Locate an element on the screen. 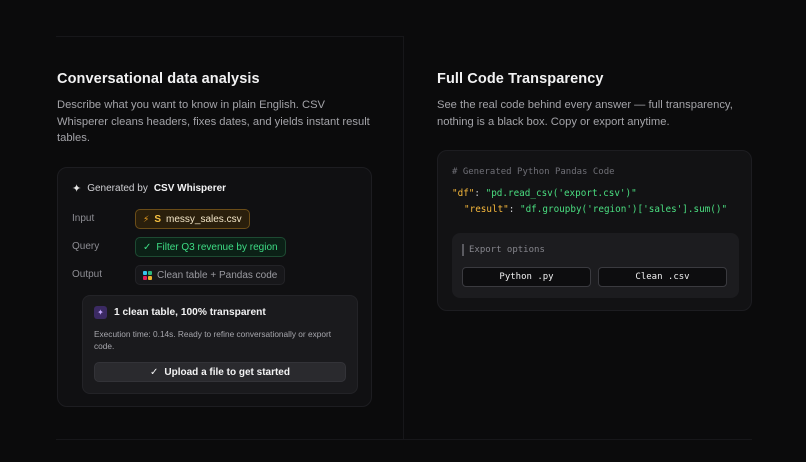  input-file-name: messy_sales.csv is located at coordinates (204, 219).